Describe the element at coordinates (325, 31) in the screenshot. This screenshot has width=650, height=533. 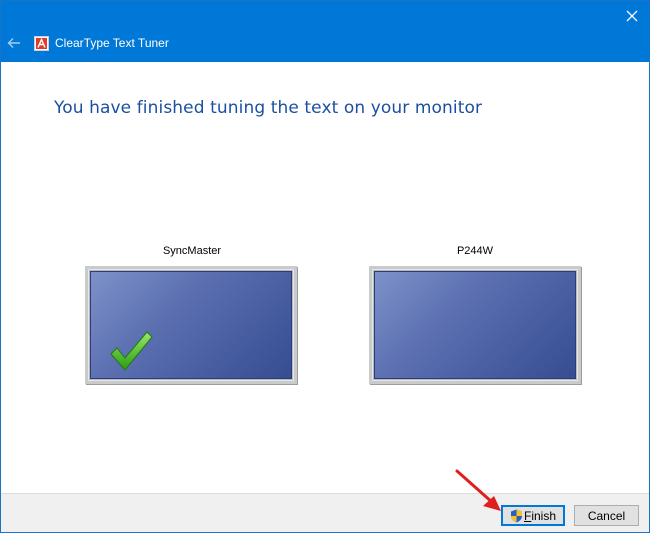
I see `title-bar: ClearType Text Tuner` at that location.